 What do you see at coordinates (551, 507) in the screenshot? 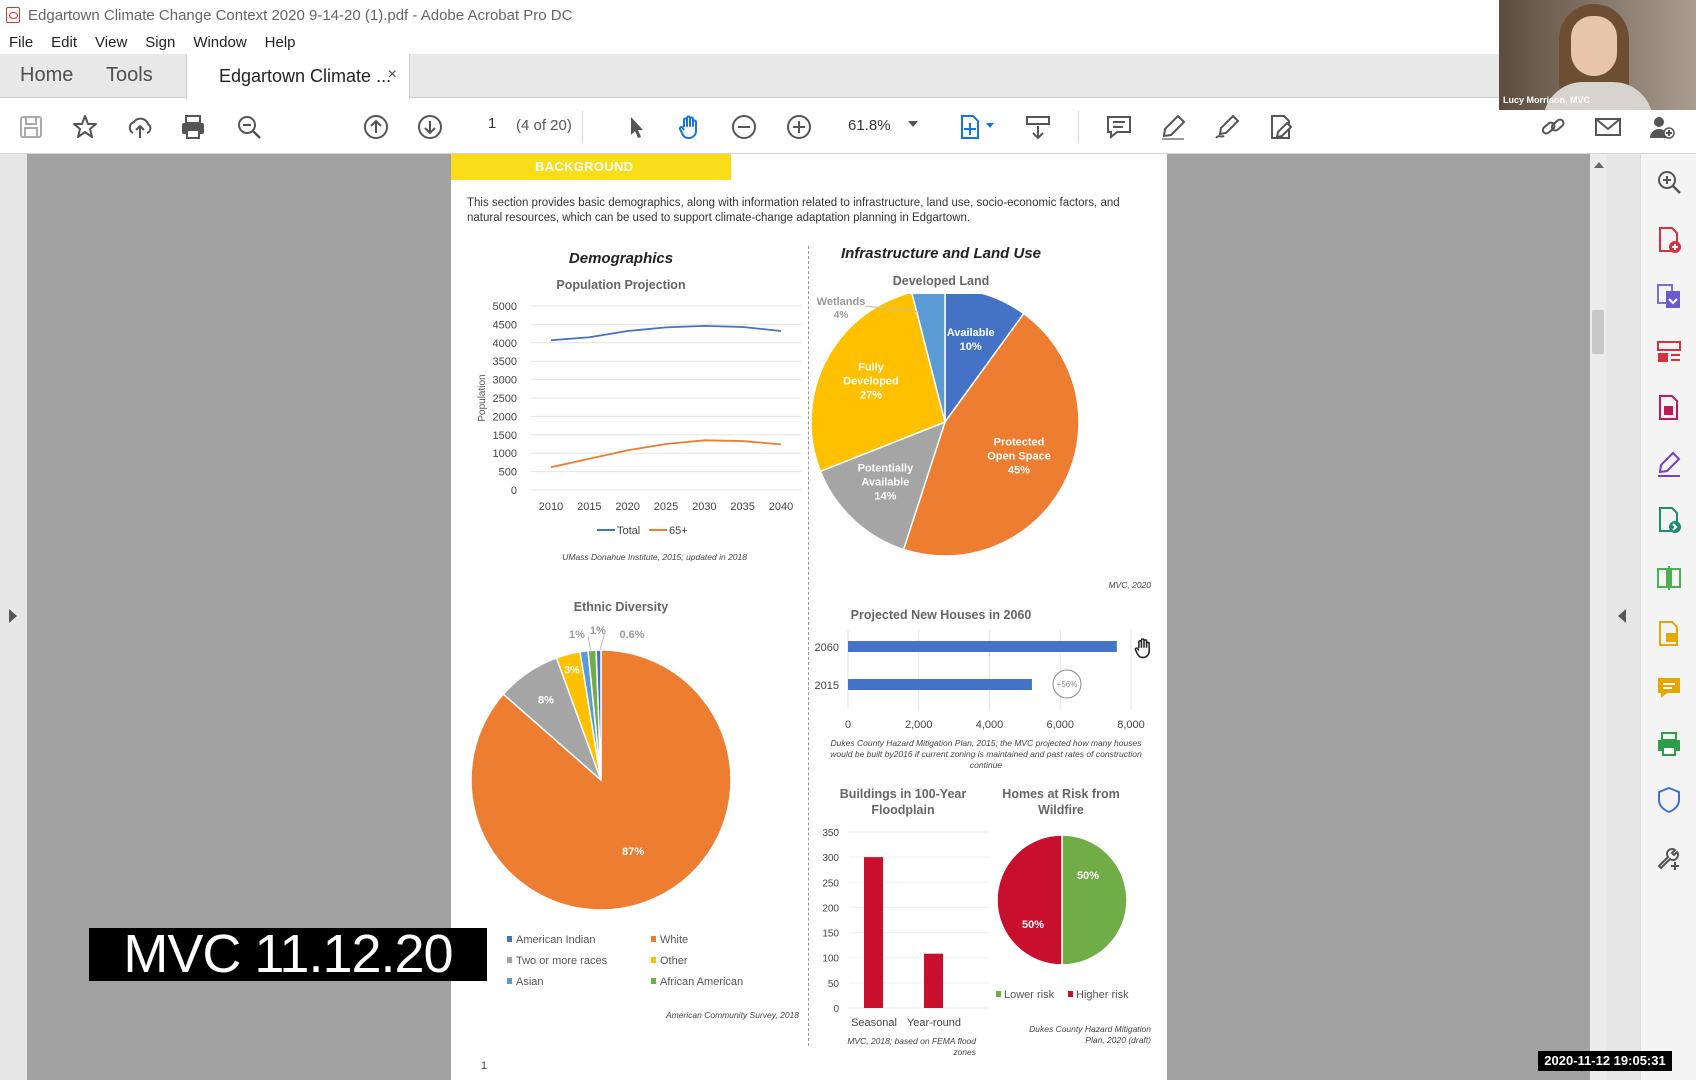
I see `x-tick-label: 2010` at bounding box center [551, 507].